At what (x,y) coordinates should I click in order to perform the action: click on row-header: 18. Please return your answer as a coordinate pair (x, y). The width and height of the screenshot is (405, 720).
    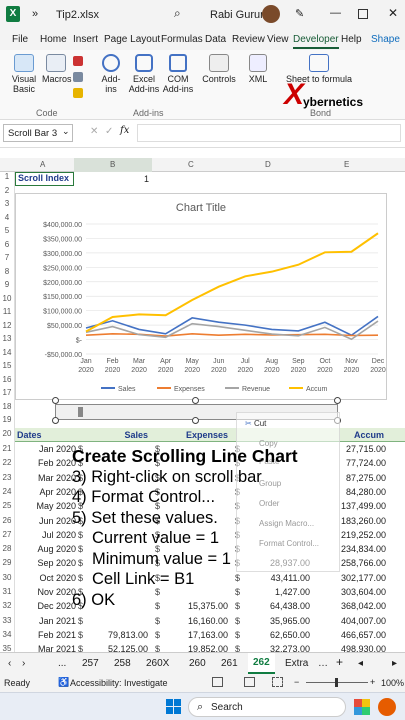
    Looking at the image, I should click on (7, 406).